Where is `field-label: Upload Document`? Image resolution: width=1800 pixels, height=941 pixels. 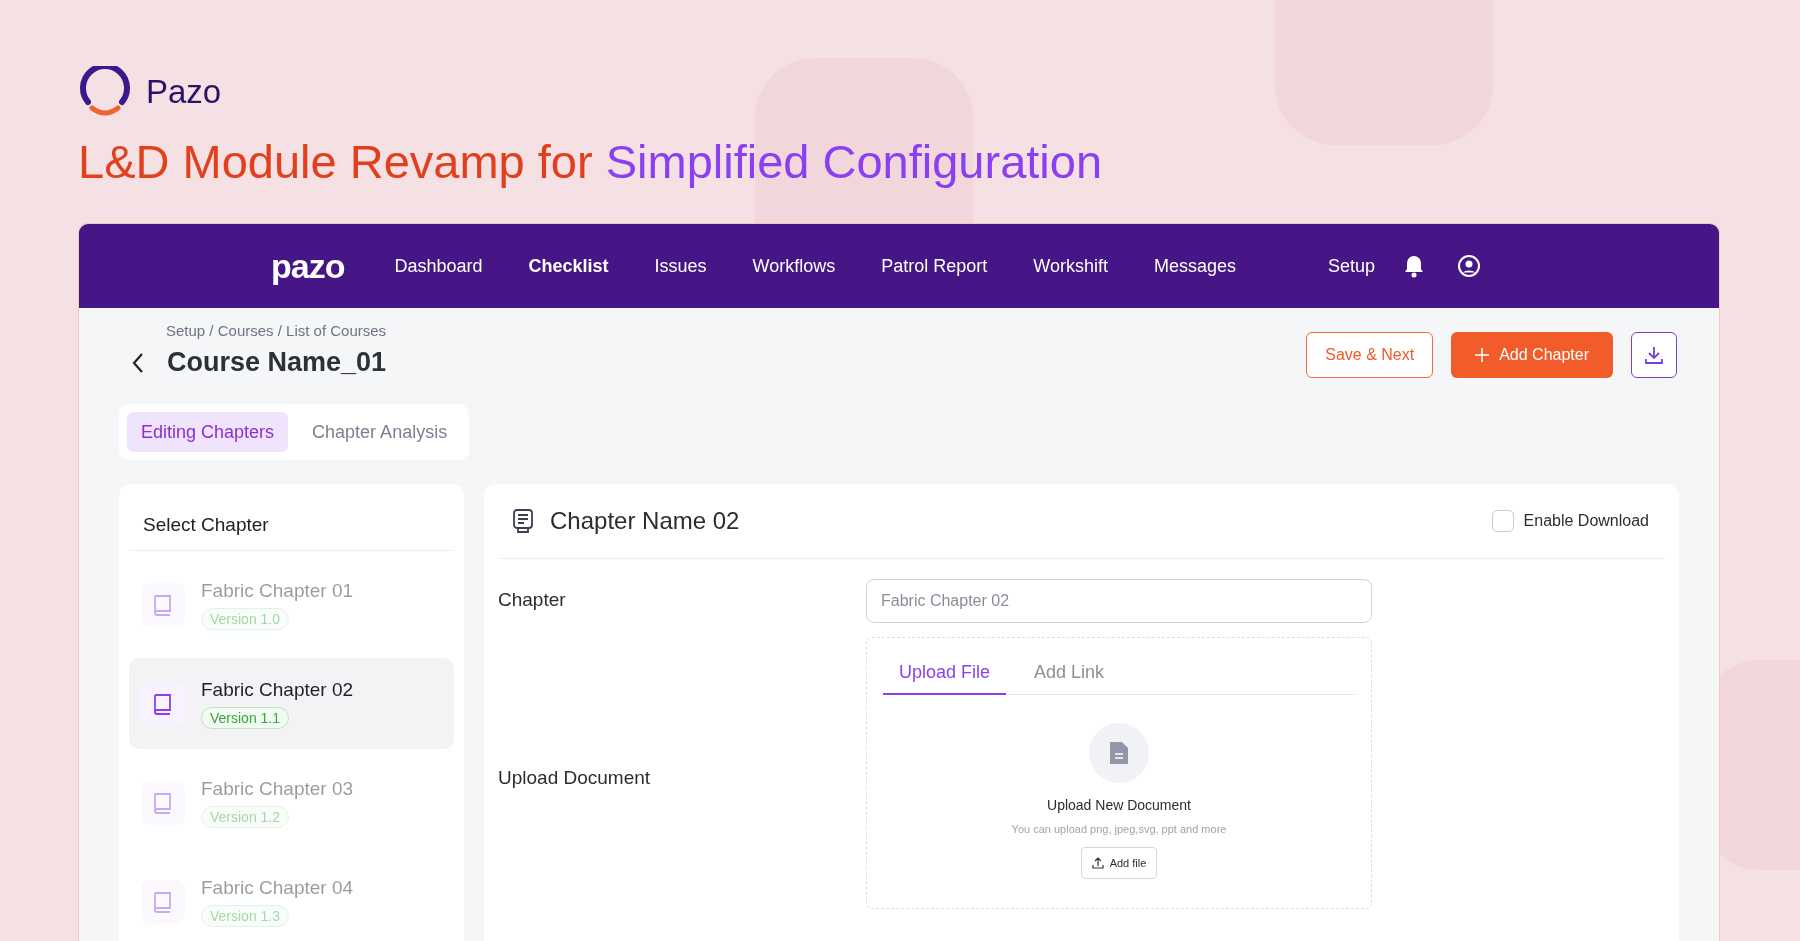 field-label: Upload Document is located at coordinates (575, 778).